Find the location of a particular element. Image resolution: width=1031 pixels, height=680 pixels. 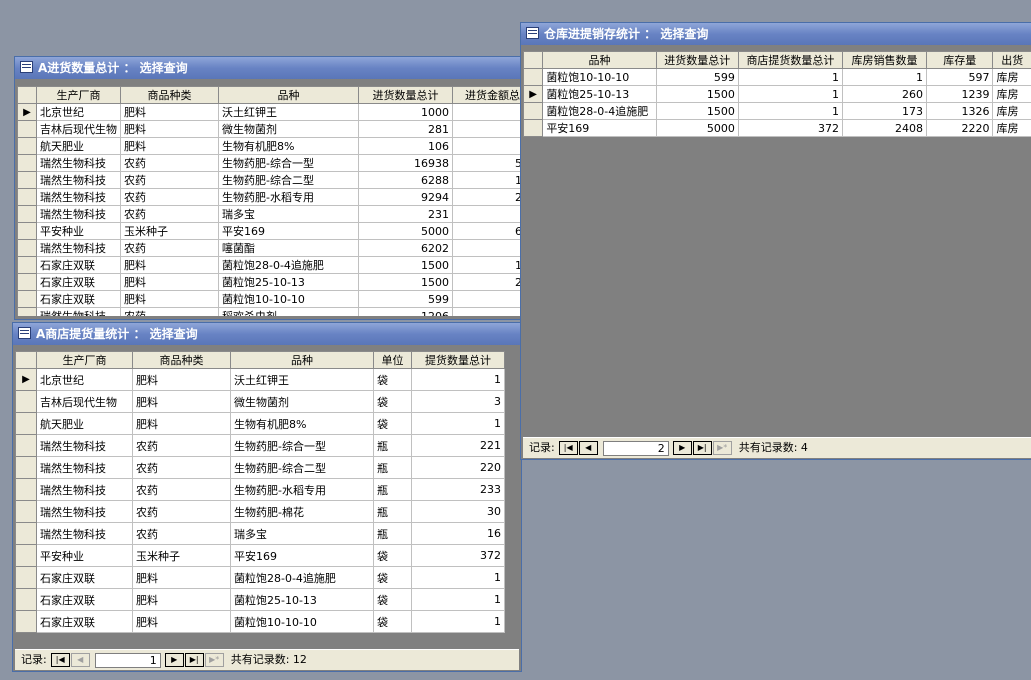

table-cell: 航天肥业 is located at coordinates (84, 423).